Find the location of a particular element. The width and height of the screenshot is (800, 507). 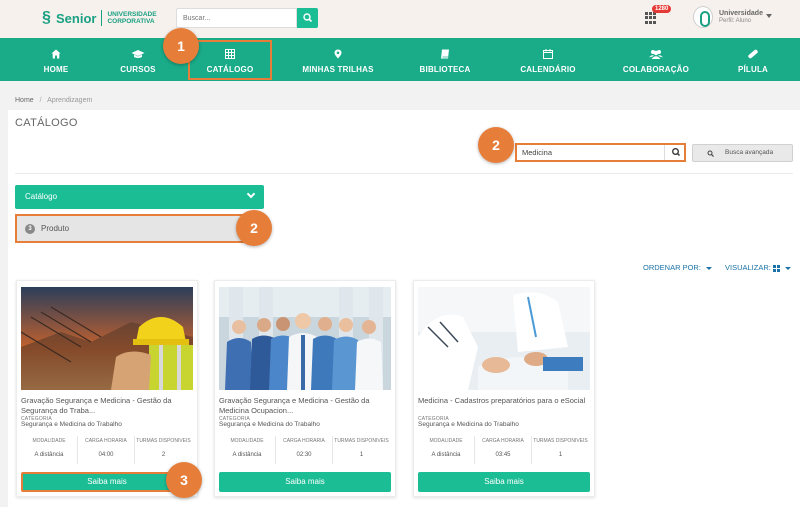

catalog-search-box: Medicina is located at coordinates (600, 152).